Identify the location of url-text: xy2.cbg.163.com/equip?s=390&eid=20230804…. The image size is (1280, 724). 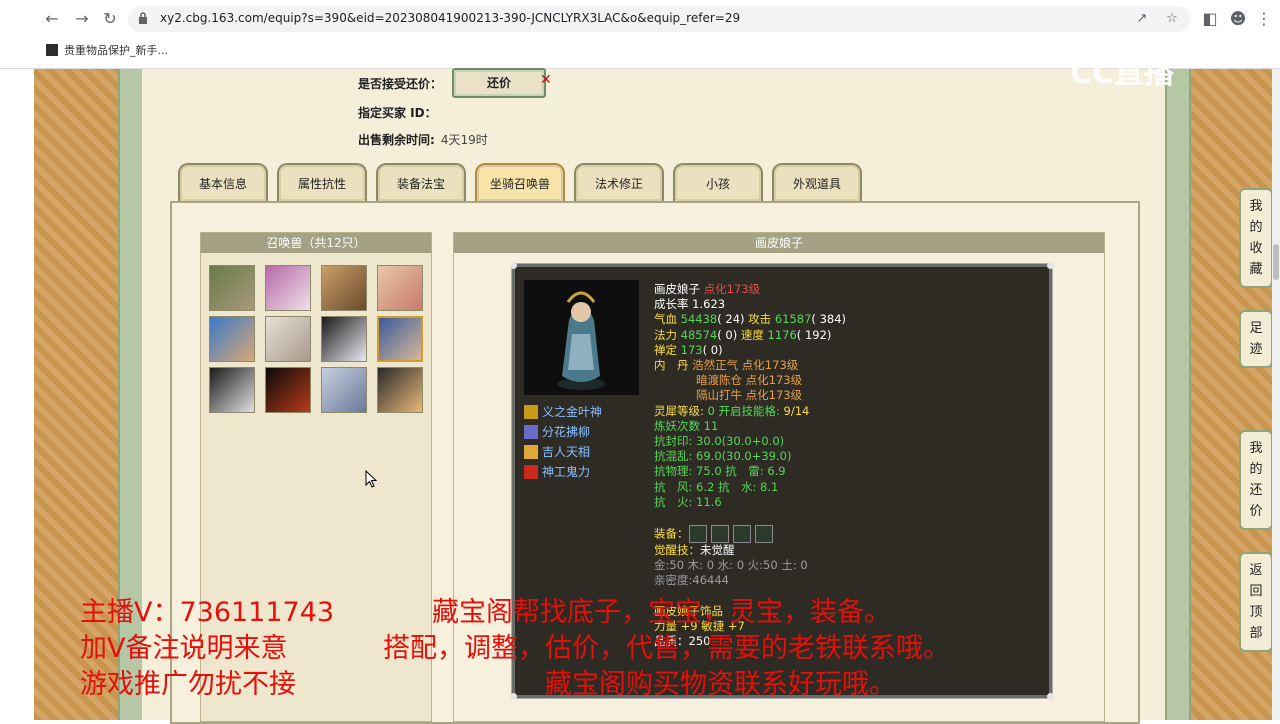
(450, 18).